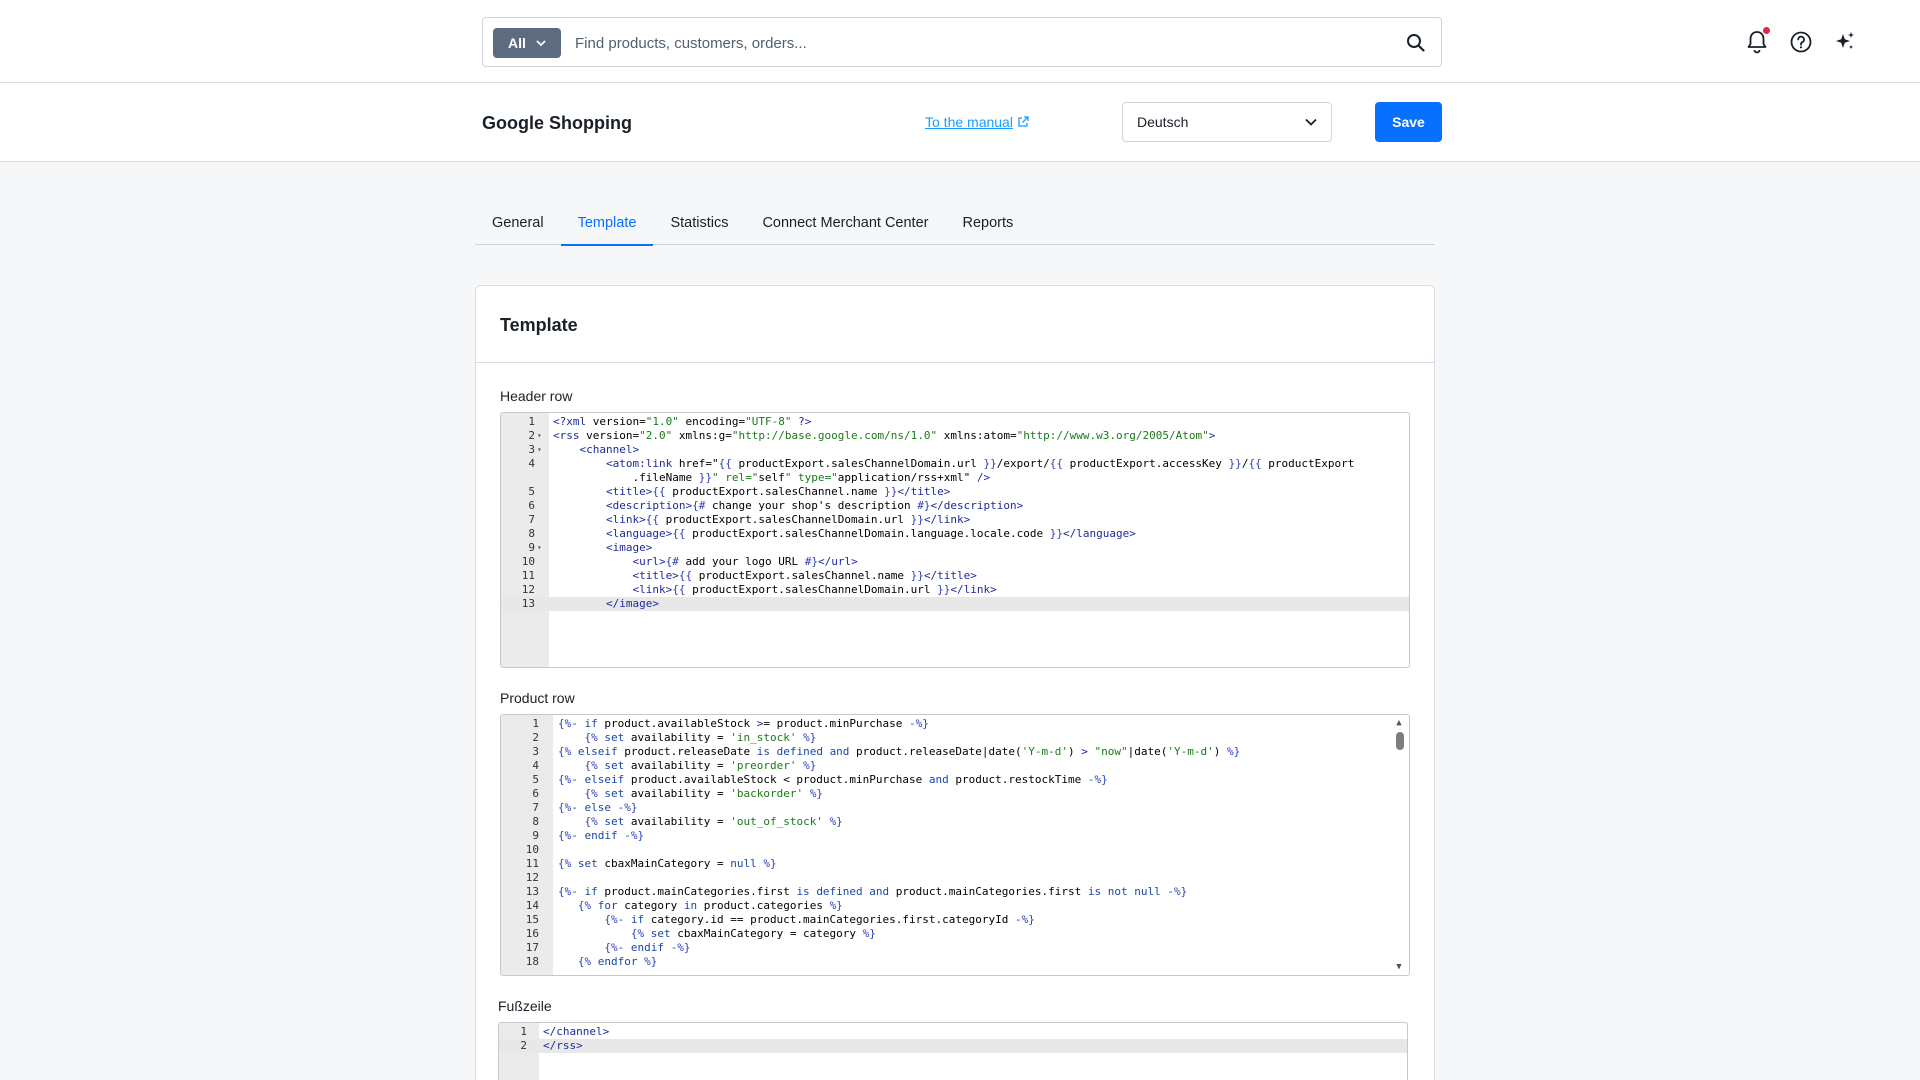  Describe the element at coordinates (953, 1046) in the screenshot. I see `code-line: 2 </rss>` at that location.